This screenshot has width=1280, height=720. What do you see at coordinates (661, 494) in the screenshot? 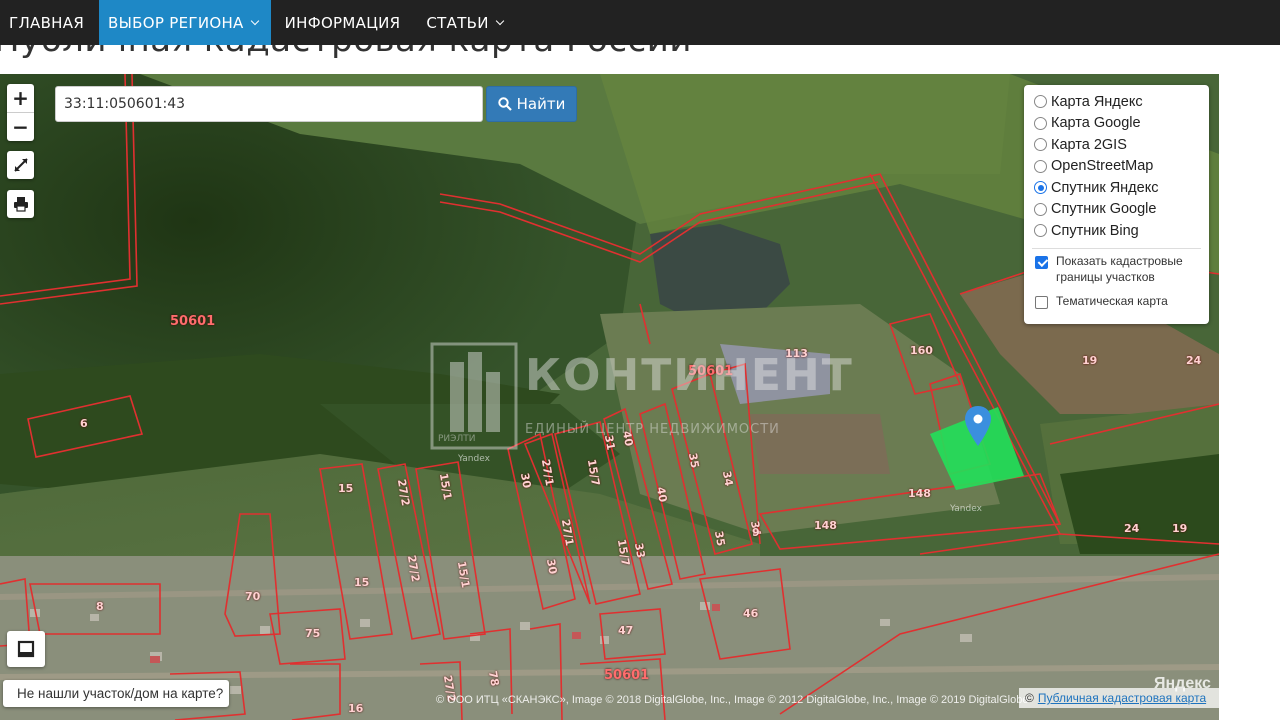
I see `parcel-label: 40` at bounding box center [661, 494].